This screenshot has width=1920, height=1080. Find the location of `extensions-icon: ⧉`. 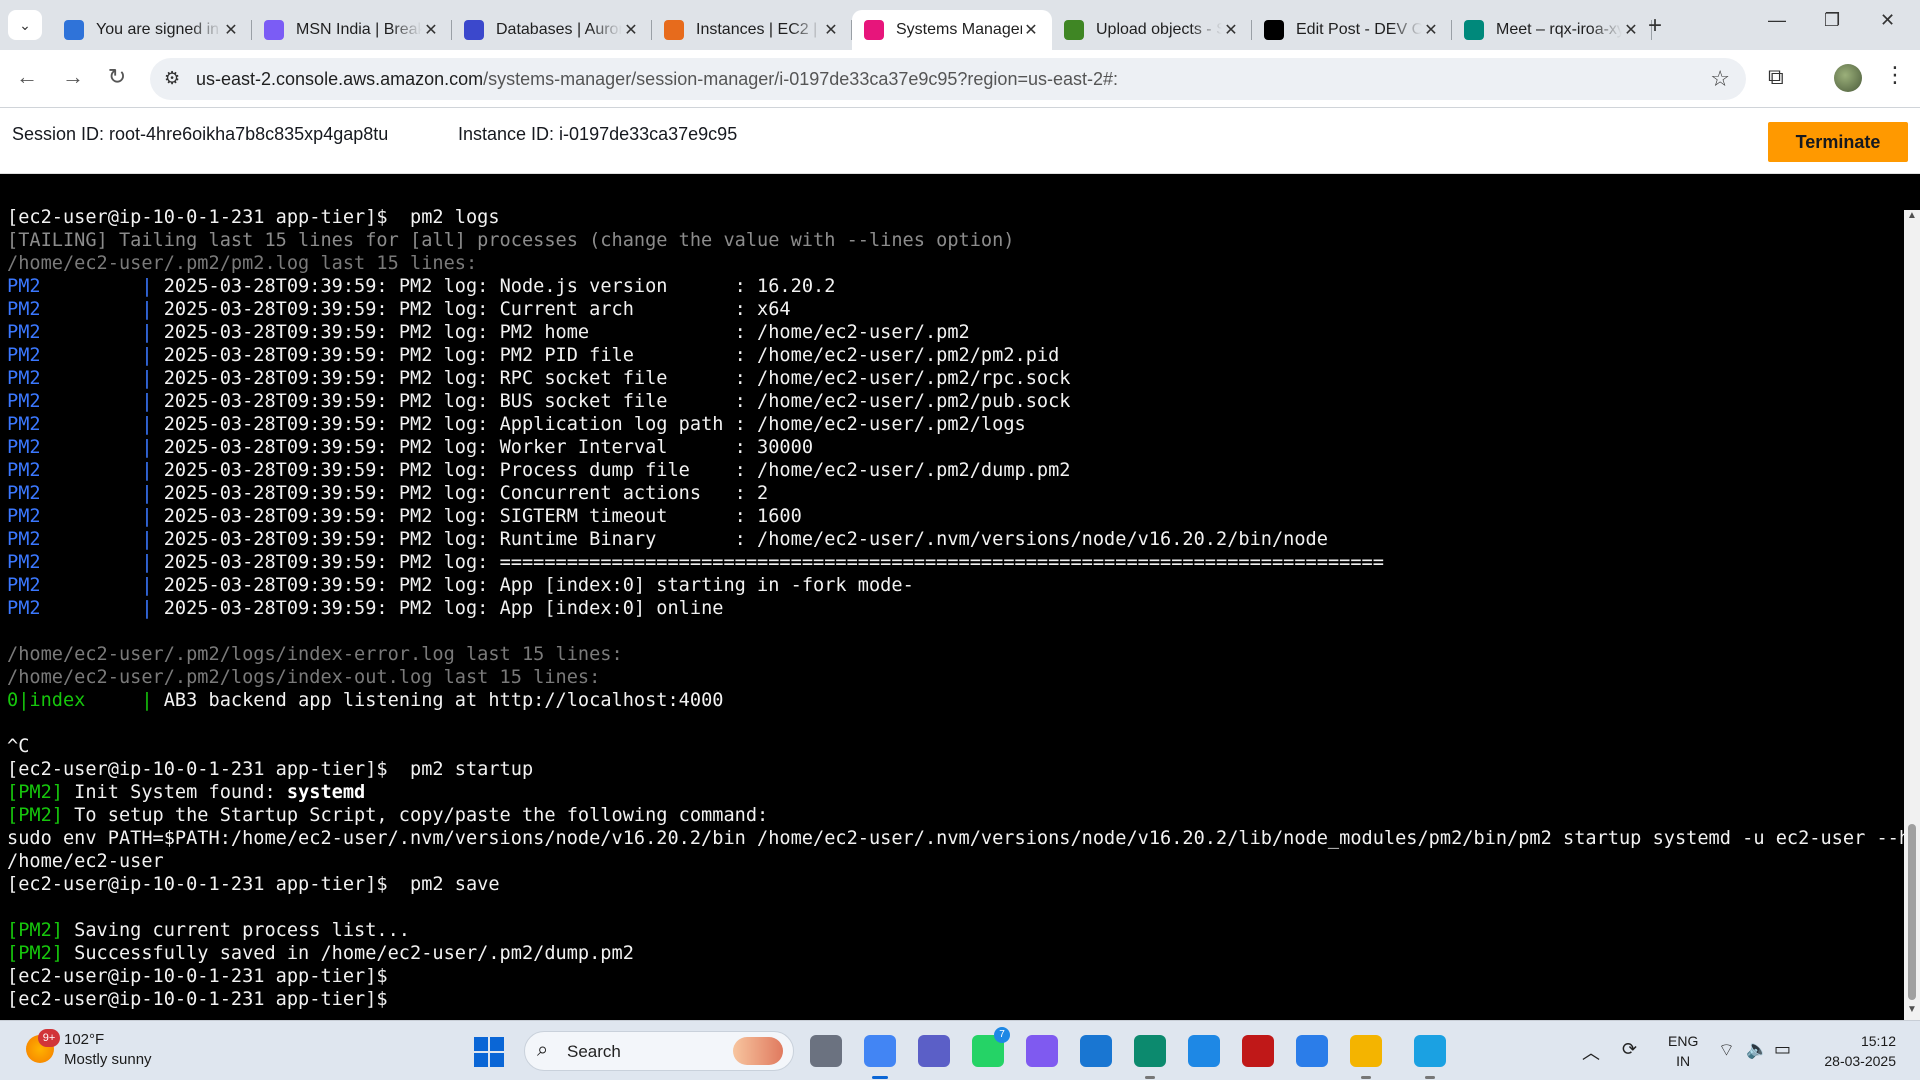

extensions-icon: ⧉ is located at coordinates (1776, 77).